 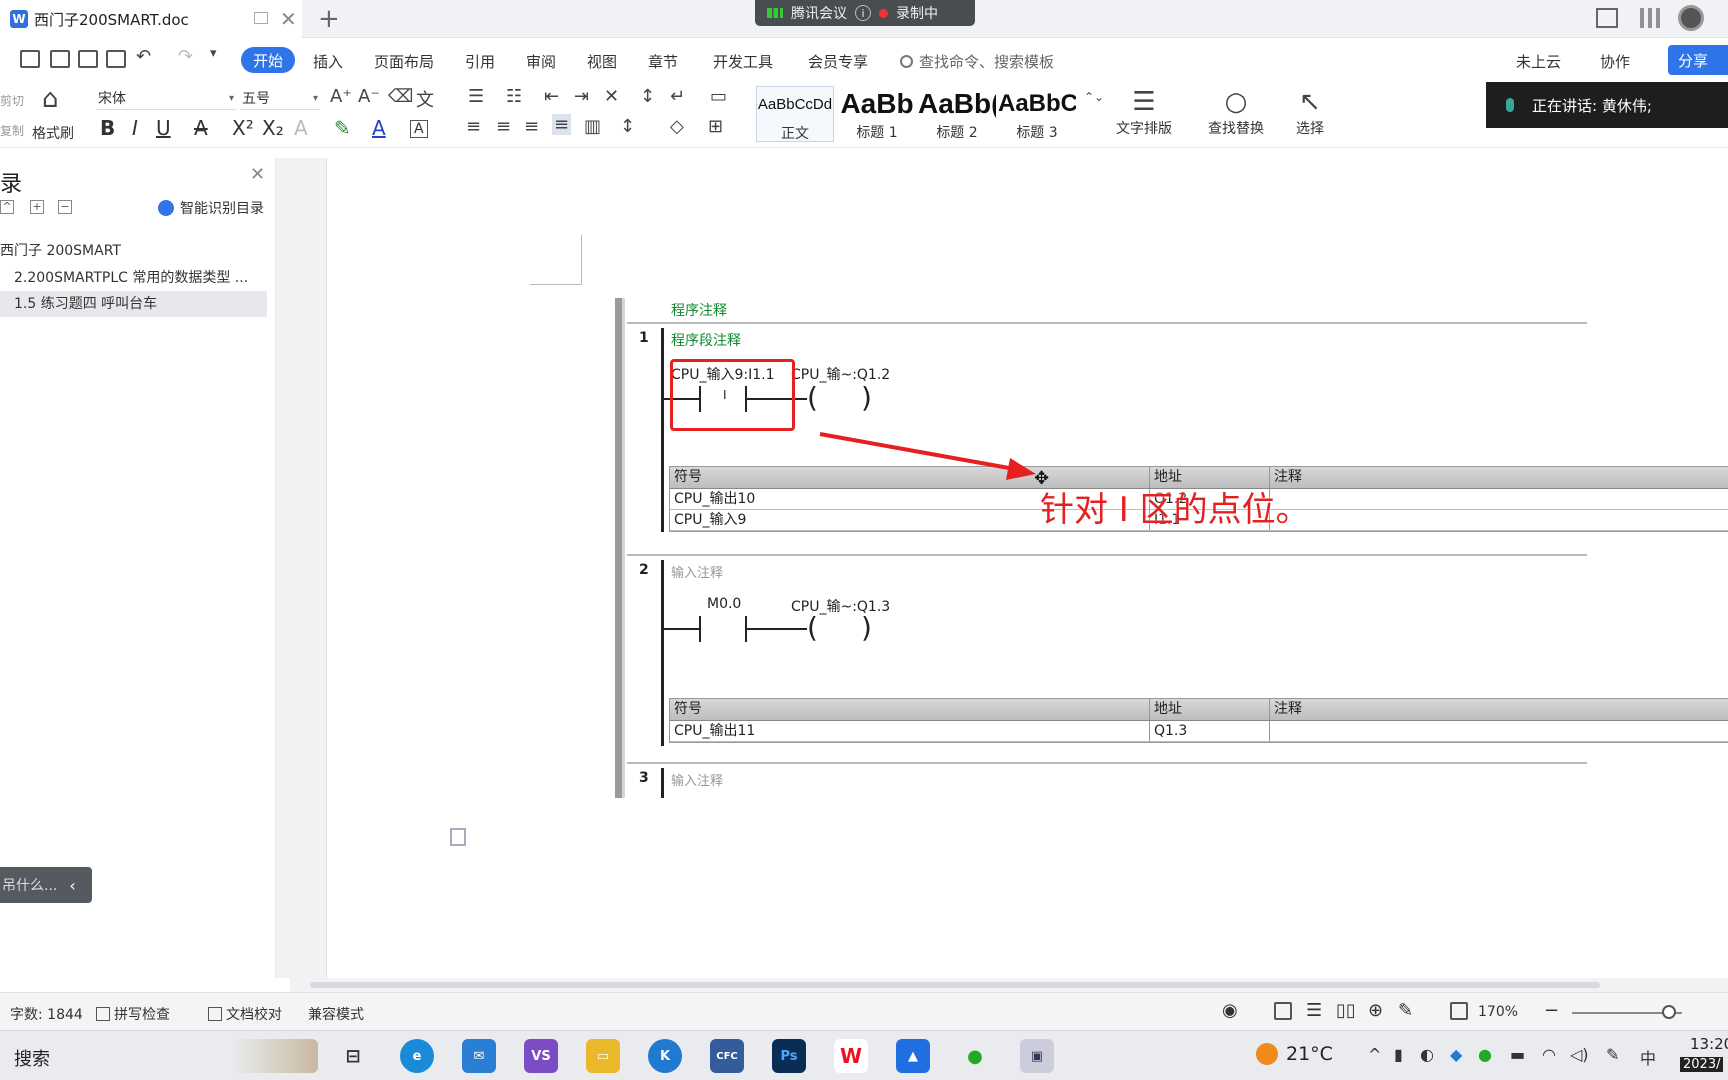 What do you see at coordinates (1691, 18) in the screenshot?
I see `user-avatar` at bounding box center [1691, 18].